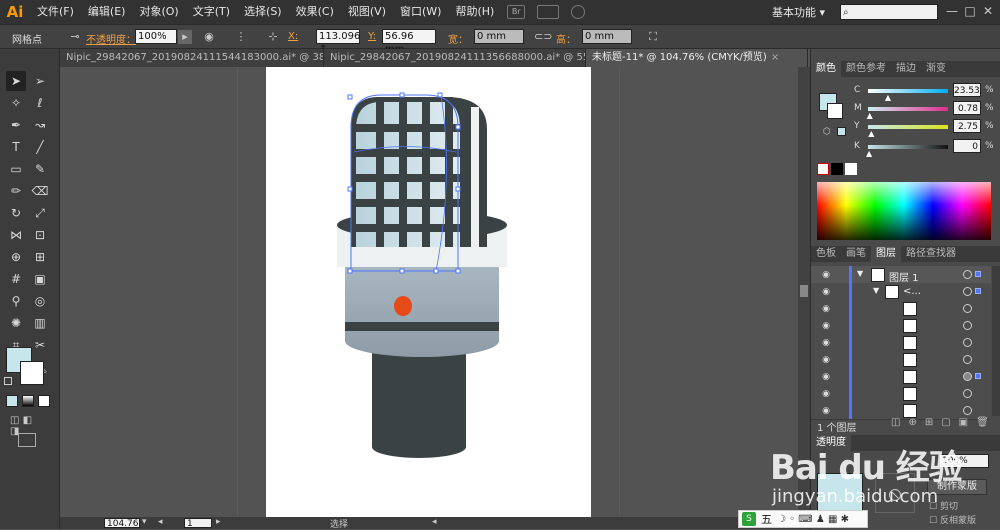 The image size is (1000, 530). What do you see at coordinates (218, 522) in the screenshot?
I see `next-artboard-icon: ▸` at bounding box center [218, 522].